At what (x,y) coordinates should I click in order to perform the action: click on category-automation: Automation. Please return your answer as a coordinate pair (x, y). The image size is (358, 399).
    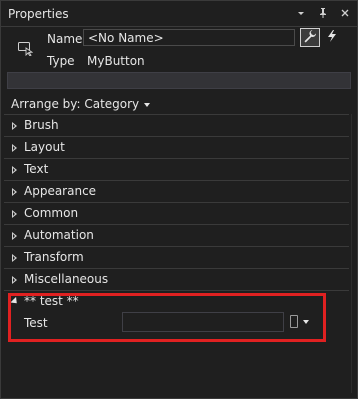
    Looking at the image, I should click on (176, 235).